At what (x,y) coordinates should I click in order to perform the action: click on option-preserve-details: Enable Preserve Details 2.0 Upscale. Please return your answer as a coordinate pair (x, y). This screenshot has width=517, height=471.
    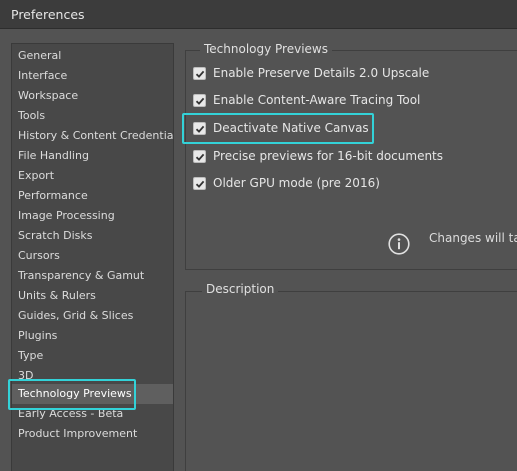
    Looking at the image, I should click on (311, 73).